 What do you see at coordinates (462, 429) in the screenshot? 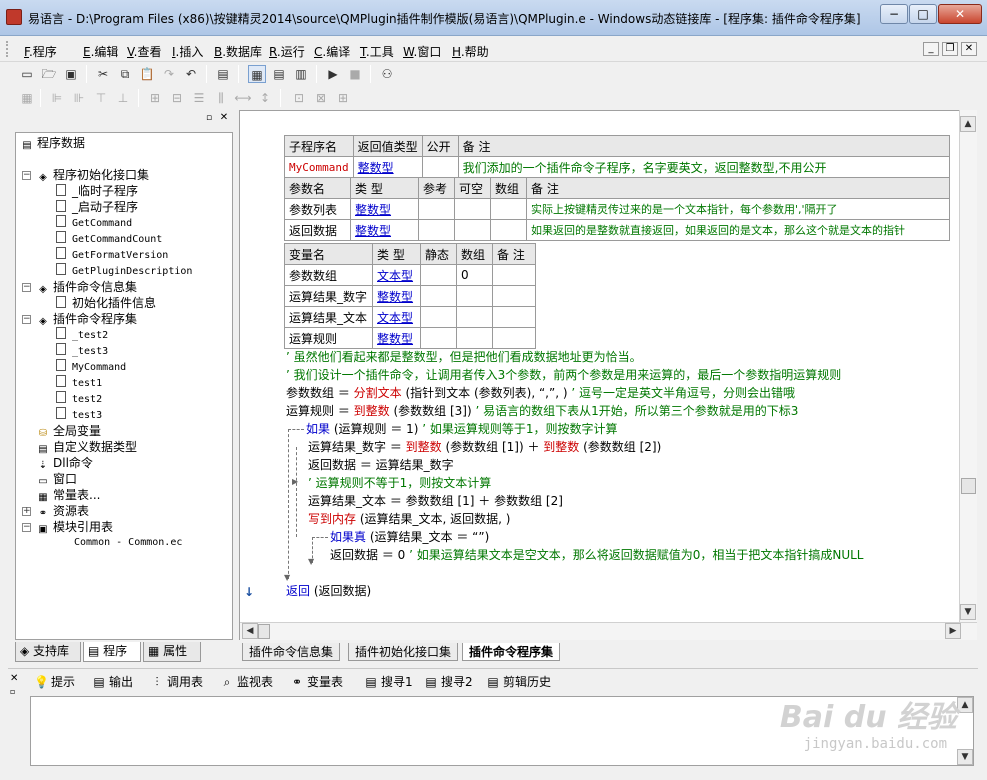
I see `code-if: 如果 (运算规则 ＝ 1) ’ 如果运算规则等于1，则按数字计算` at bounding box center [462, 429].